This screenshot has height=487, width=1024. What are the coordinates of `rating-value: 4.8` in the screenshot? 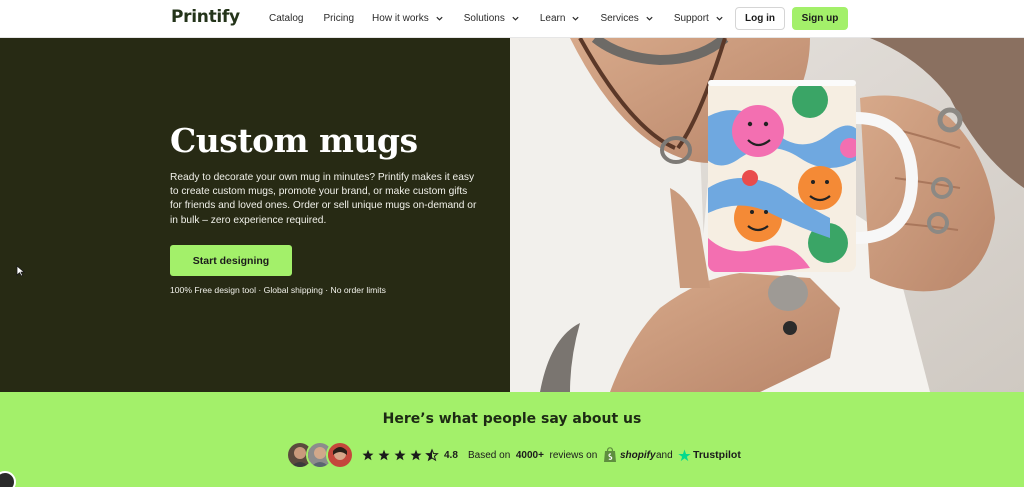 It's located at (451, 455).